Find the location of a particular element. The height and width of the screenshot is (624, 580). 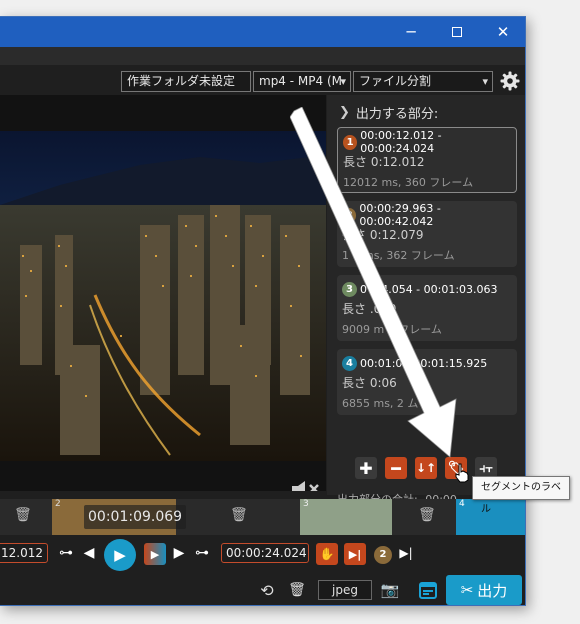

play-icon: ▶ is located at coordinates (120, 555).